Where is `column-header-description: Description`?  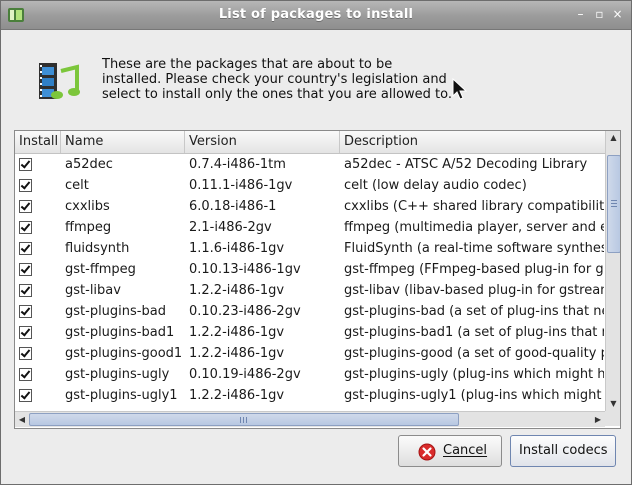
column-header-description: Description is located at coordinates (472, 142).